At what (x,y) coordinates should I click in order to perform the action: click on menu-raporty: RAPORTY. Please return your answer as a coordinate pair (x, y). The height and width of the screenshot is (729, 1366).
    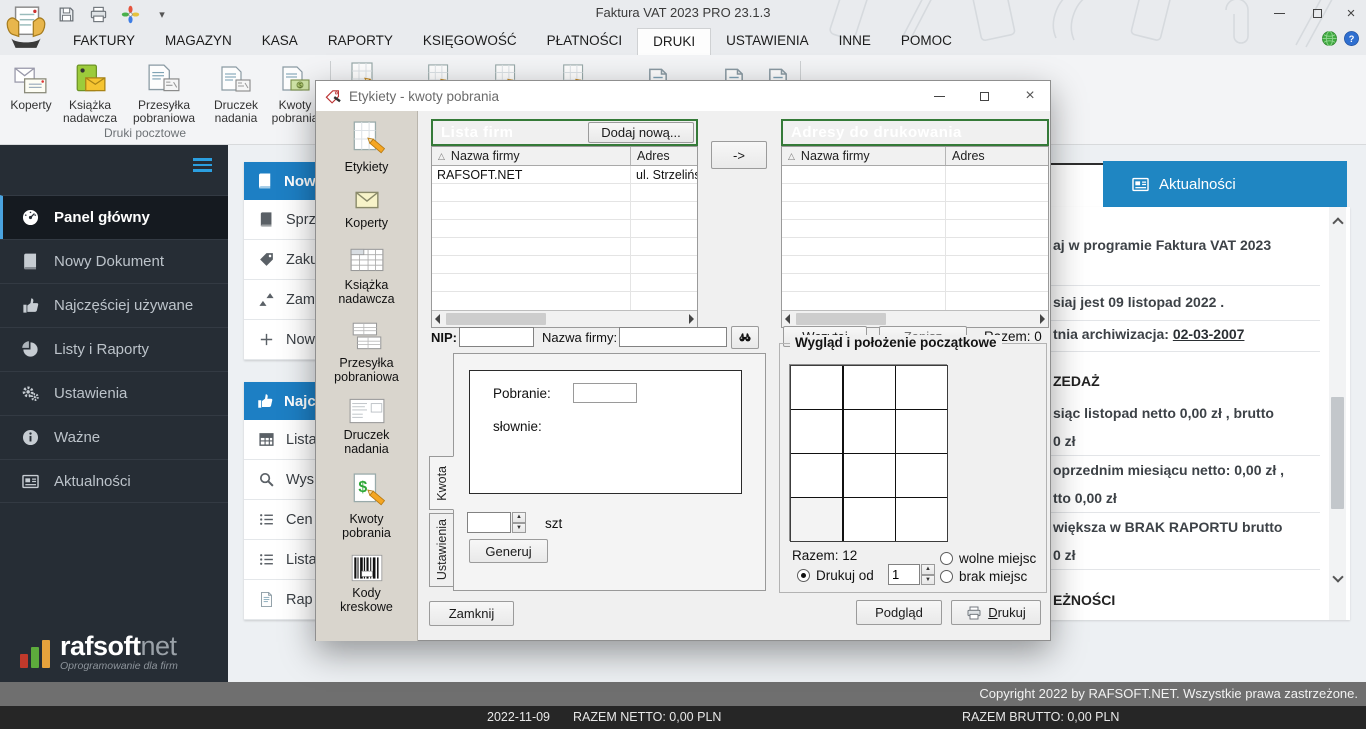
    Looking at the image, I should click on (360, 41).